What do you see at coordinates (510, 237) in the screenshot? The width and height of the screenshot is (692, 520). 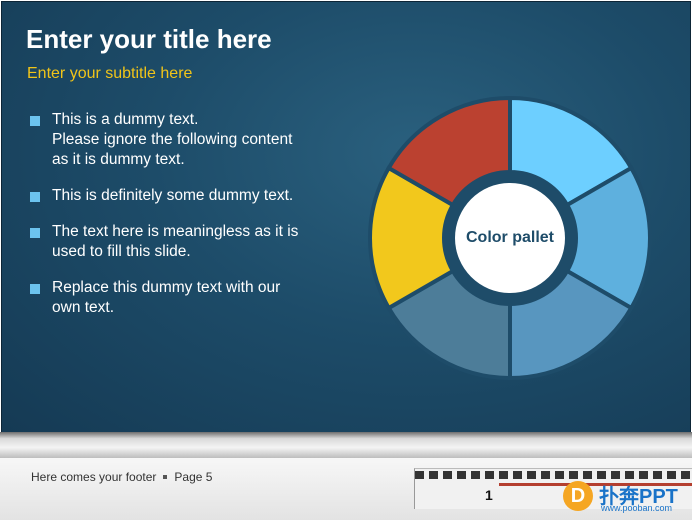 I see `donut-center-label: Color pallet` at bounding box center [510, 237].